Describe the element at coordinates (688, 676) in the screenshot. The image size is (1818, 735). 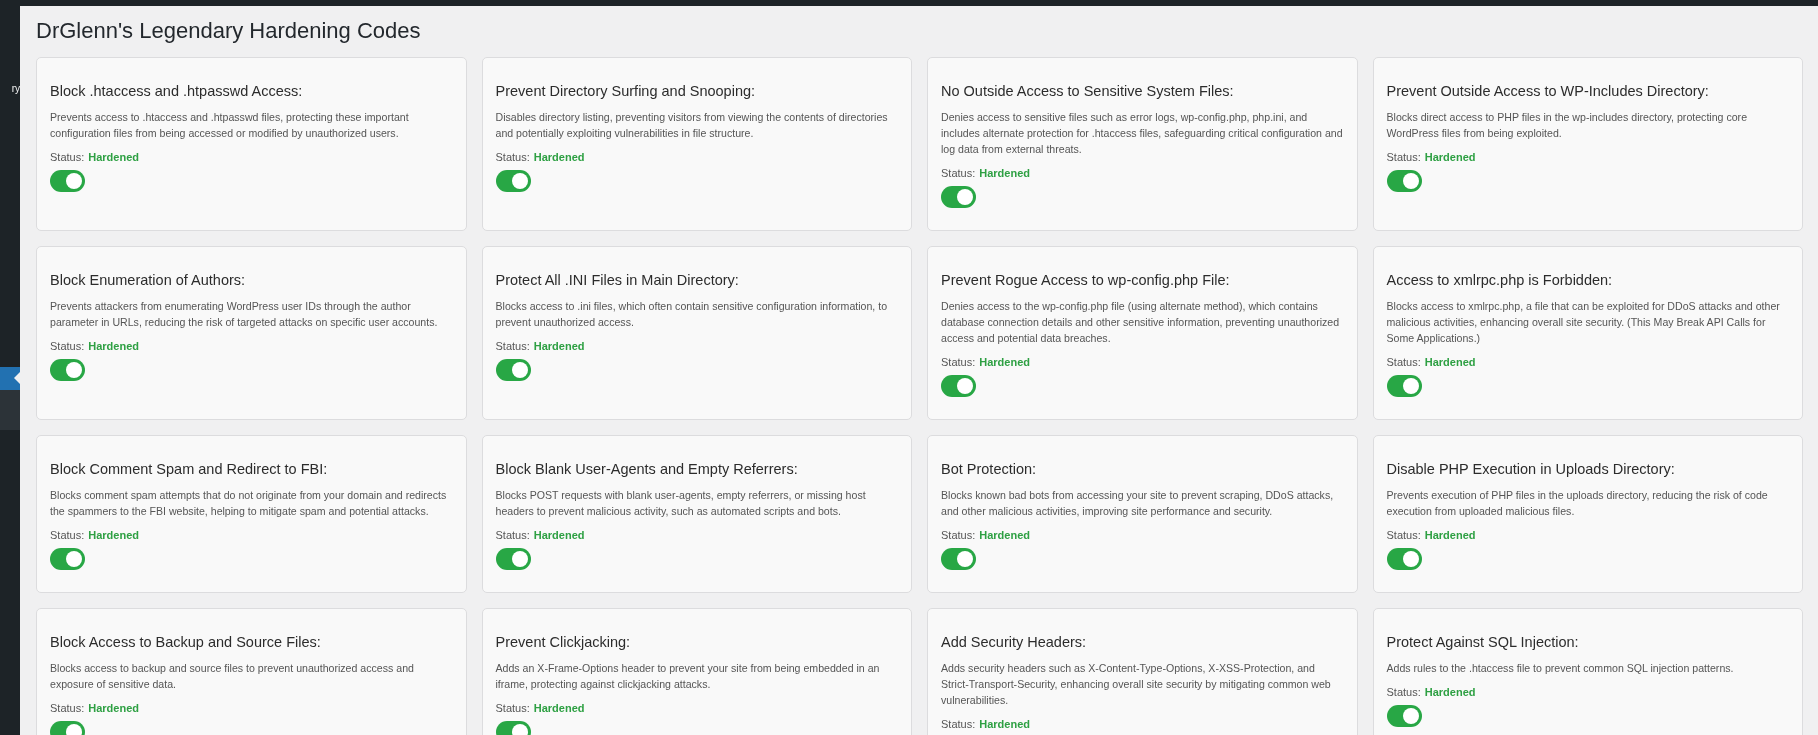
I see `card-description: Adds an X-Frame-Options header to prevent your site from being embedded in an iframe, protecting against clickjacking attacks.` at that location.